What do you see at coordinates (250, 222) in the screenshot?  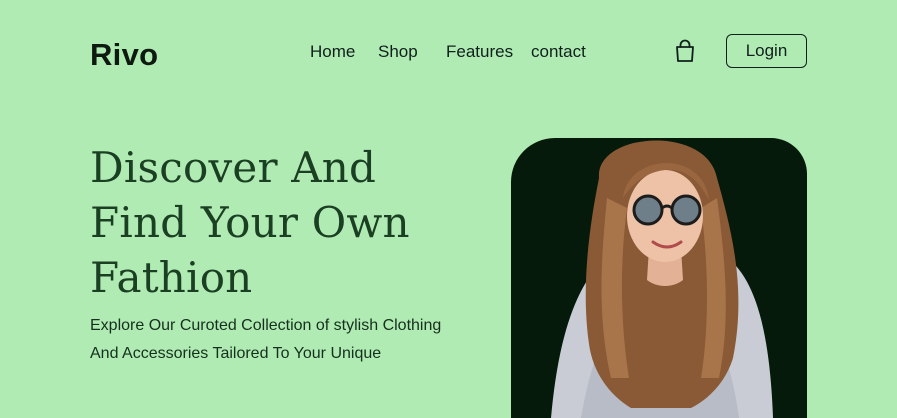 I see `hero-headline: Discover And Find Your Own Fathion` at bounding box center [250, 222].